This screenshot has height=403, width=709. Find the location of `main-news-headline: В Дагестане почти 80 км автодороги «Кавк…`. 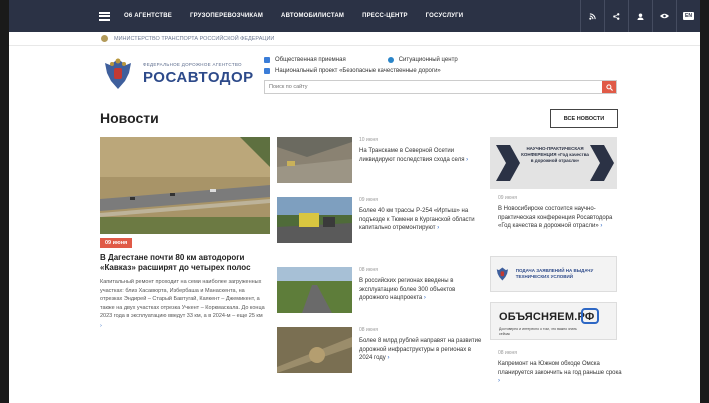

main-news-headline: В Дагестане почти 80 км автодороги «Кавк… is located at coordinates (185, 263).